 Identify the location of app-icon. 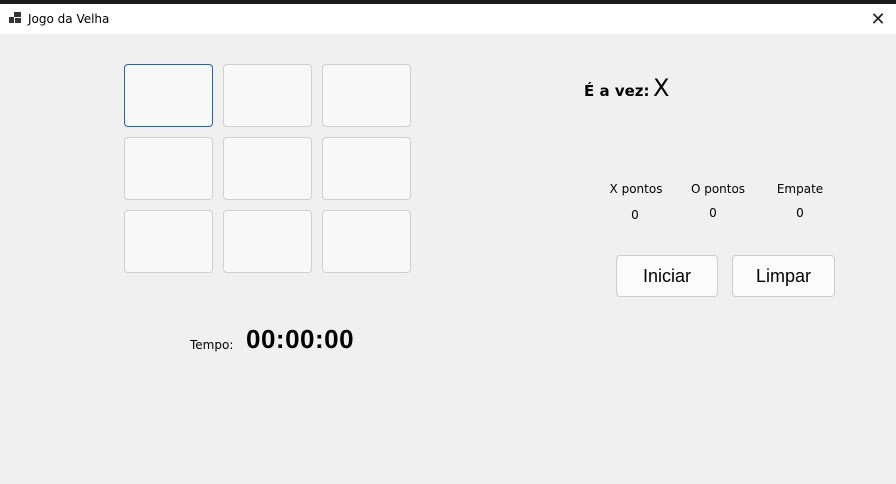
(15, 17).